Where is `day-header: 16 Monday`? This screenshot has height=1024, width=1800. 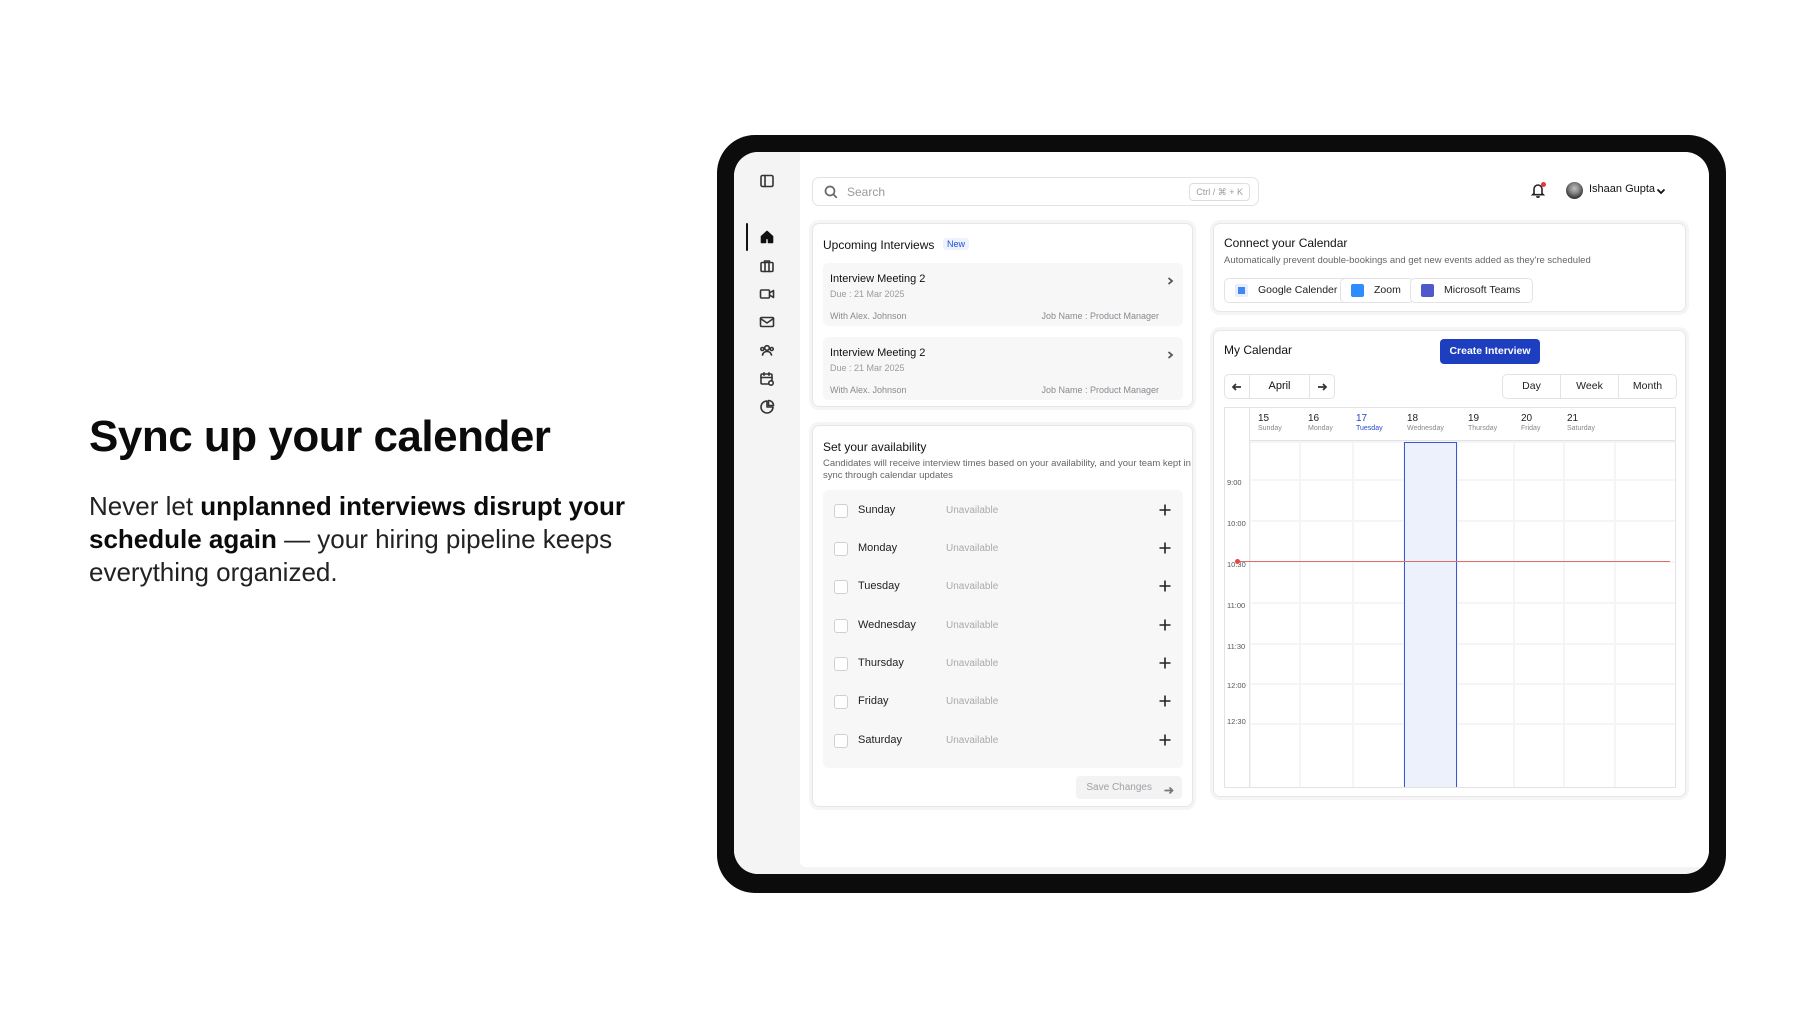
day-header: 16 Monday is located at coordinates (1320, 422).